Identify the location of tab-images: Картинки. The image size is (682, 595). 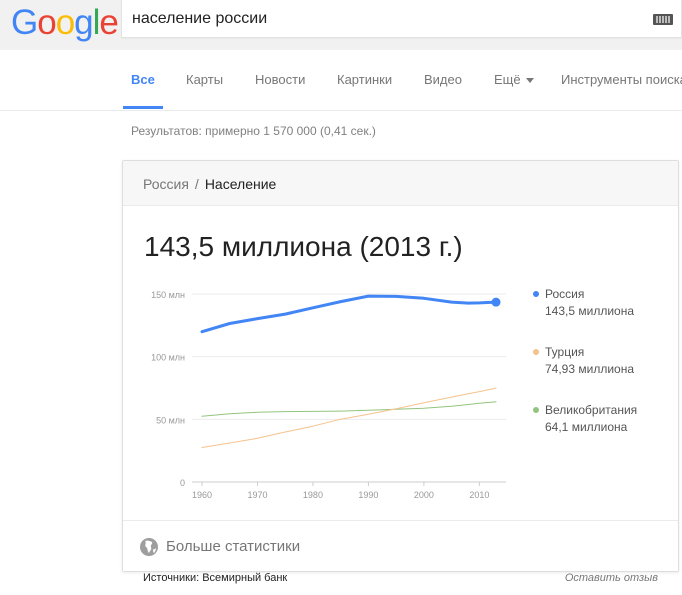
(364, 79).